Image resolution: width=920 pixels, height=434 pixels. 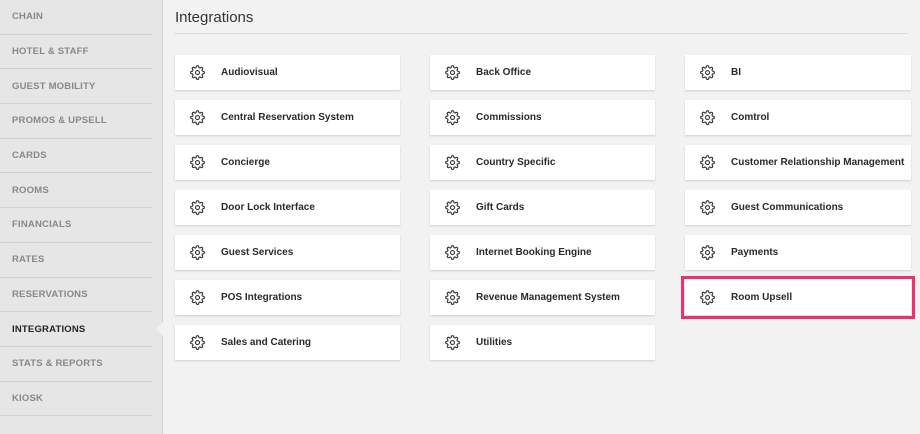 I want to click on integration-card-label: Central Reservation System, so click(x=287, y=117).